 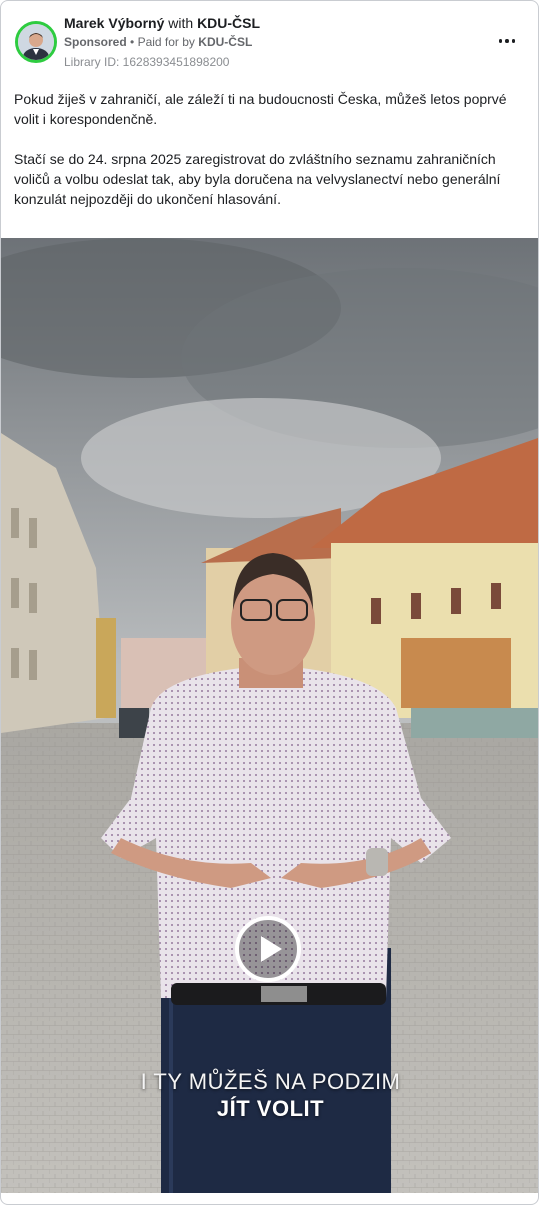 I want to click on more-options-button, so click(x=507, y=41).